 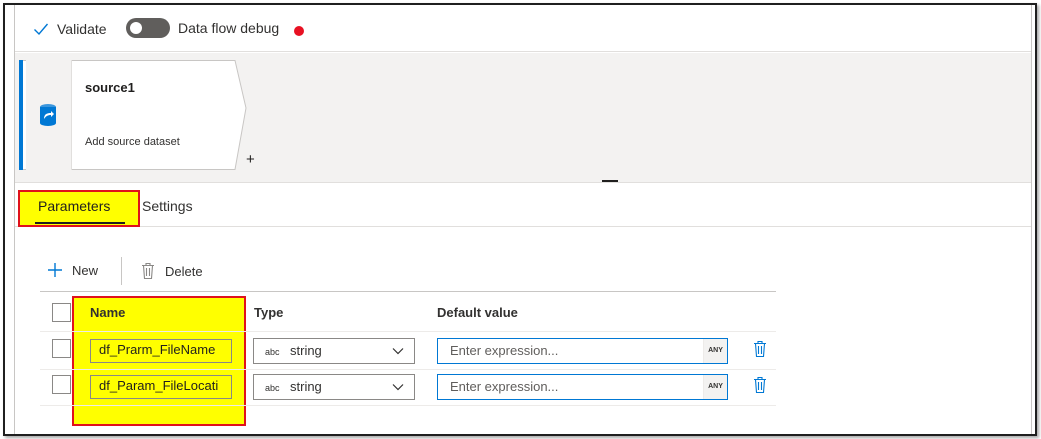 What do you see at coordinates (523, 28) in the screenshot?
I see `toolbar: Validate Data flow debug` at bounding box center [523, 28].